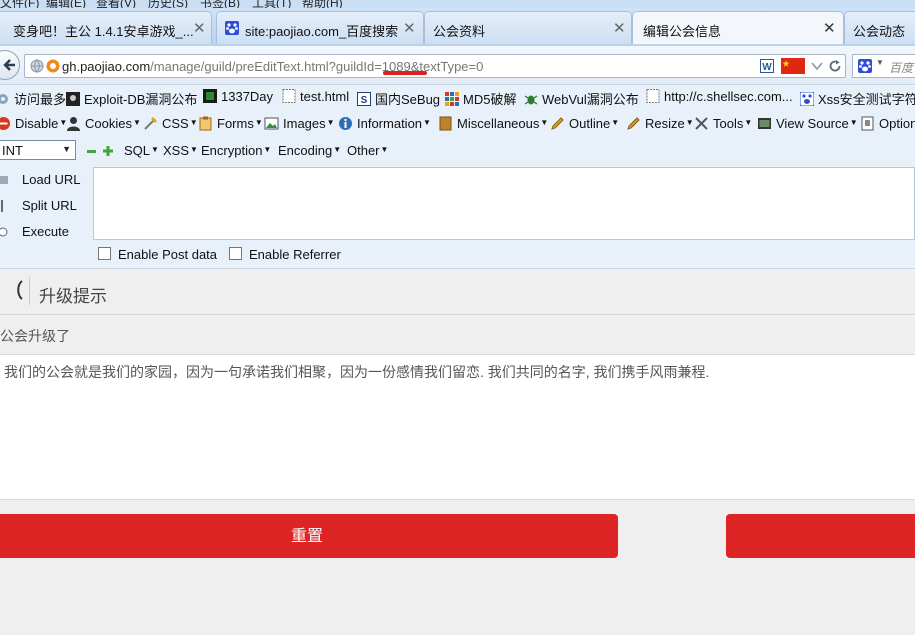 This screenshot has height=635, width=915. What do you see at coordinates (180, 150) in the screenshot?
I see `hackbar-menu-xss: XSS▼` at bounding box center [180, 150].